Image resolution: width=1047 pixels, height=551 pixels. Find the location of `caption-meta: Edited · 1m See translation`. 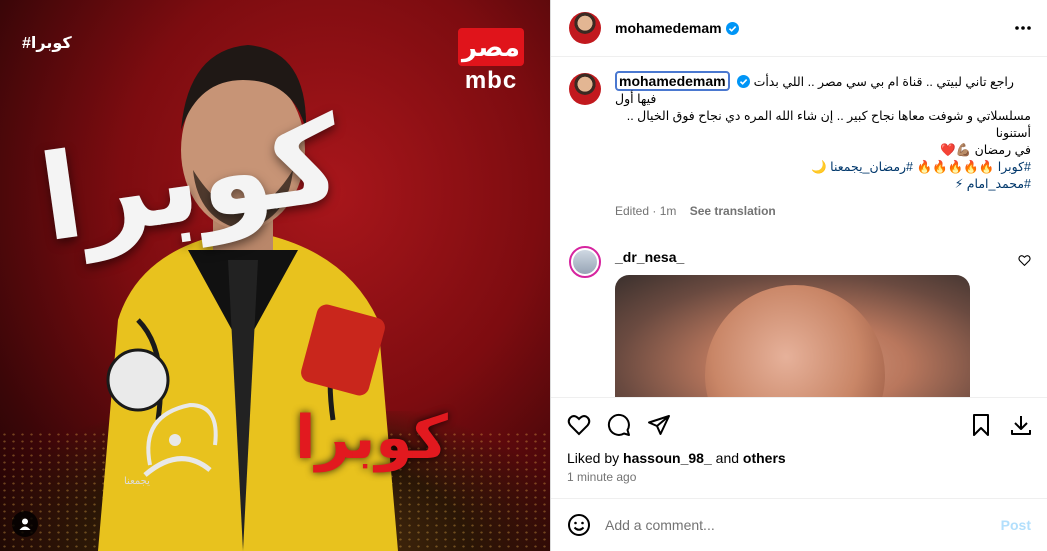

caption-meta: Edited · 1m See translation is located at coordinates (823, 211).